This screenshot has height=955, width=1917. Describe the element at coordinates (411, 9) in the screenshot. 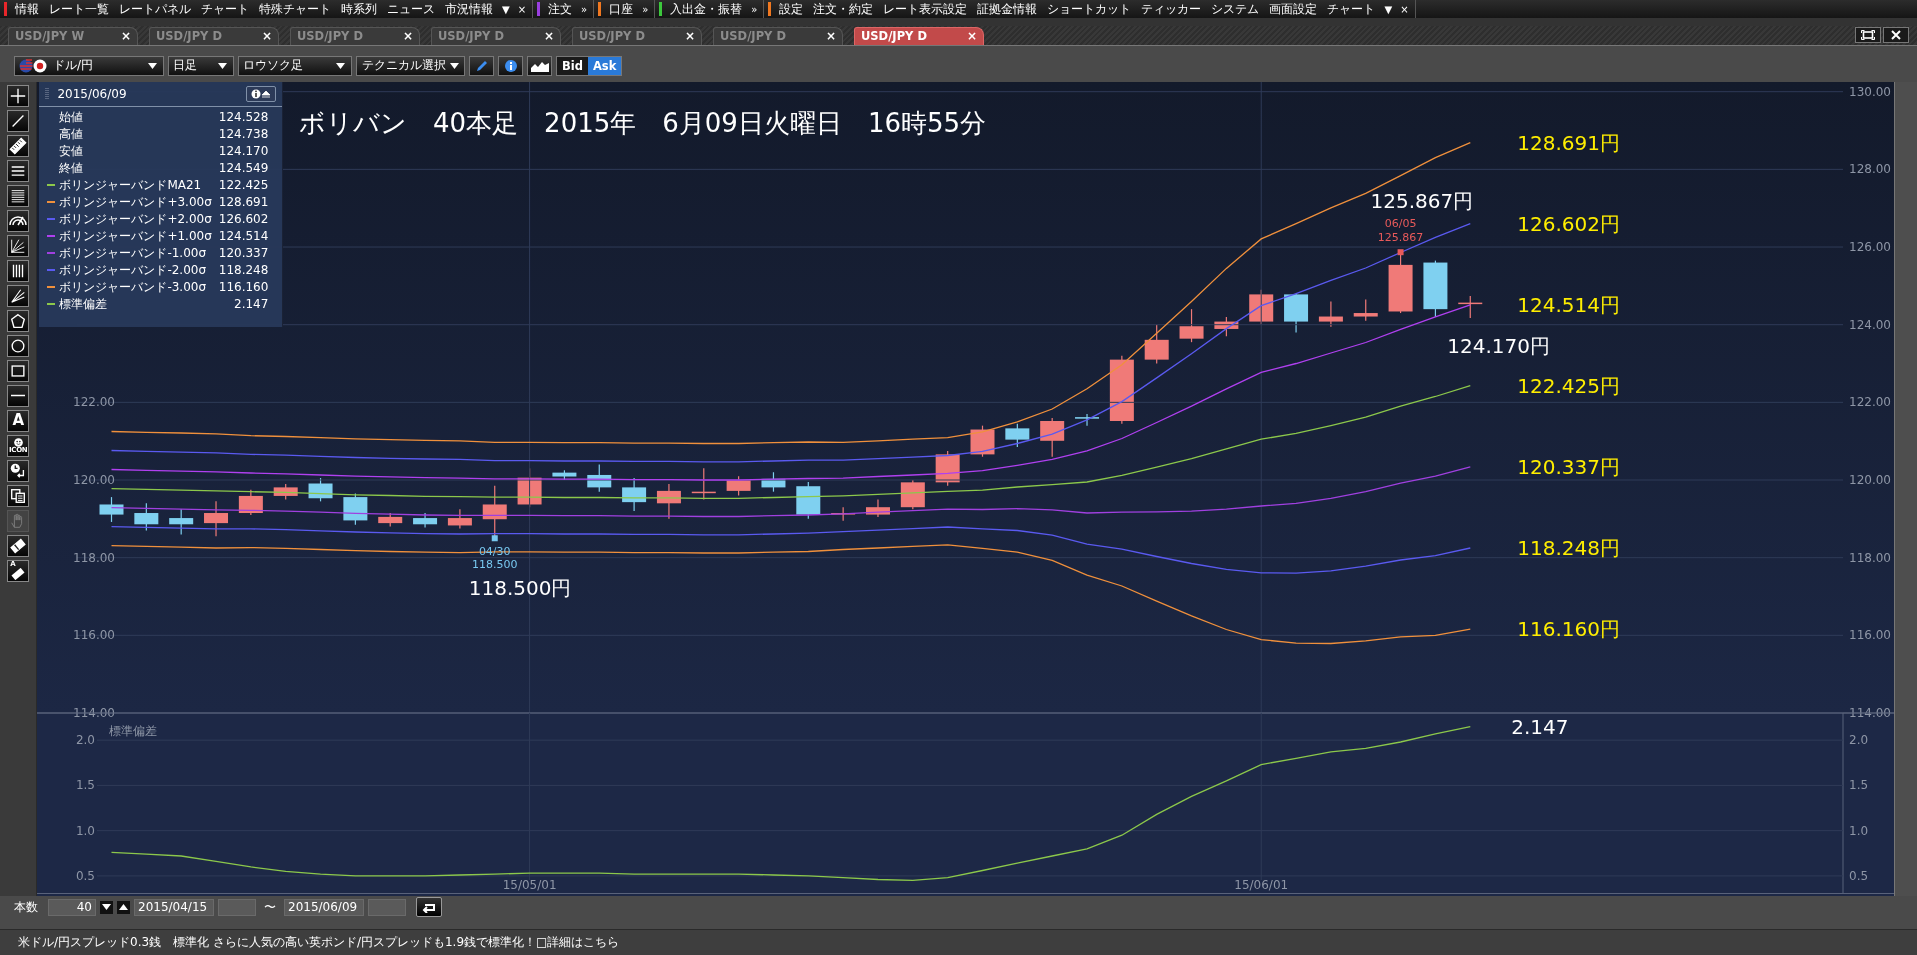

I see `menu-item: ニュース` at that location.